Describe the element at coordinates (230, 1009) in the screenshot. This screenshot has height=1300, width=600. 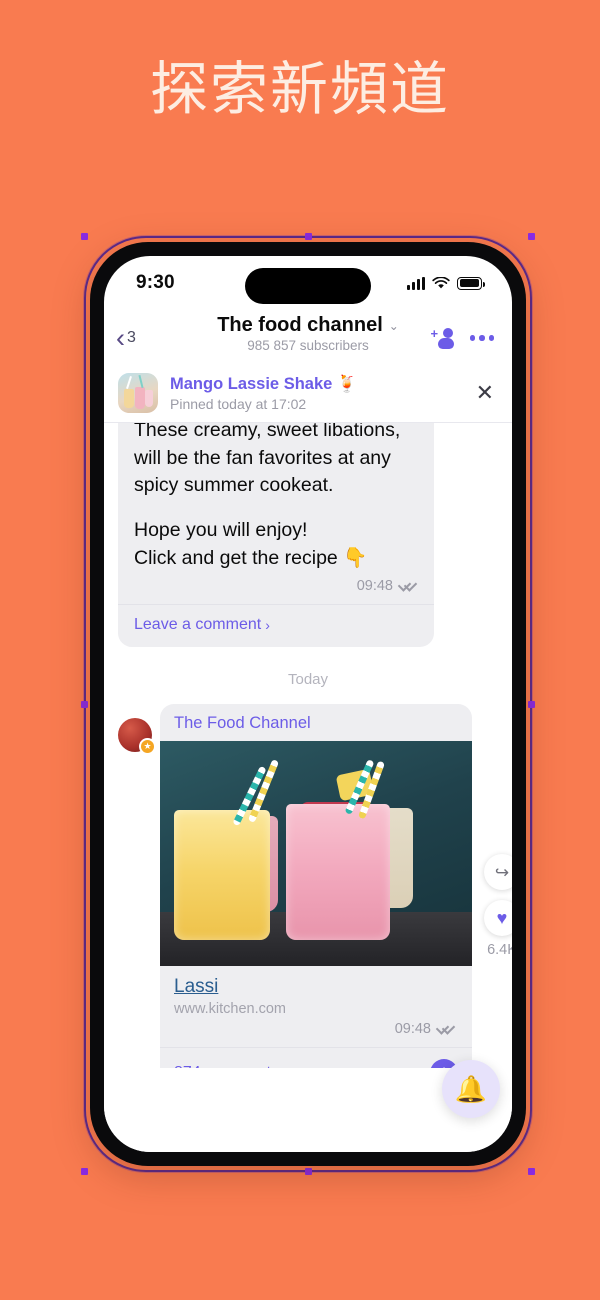
I see `link-url: www.kitchen.com` at that location.